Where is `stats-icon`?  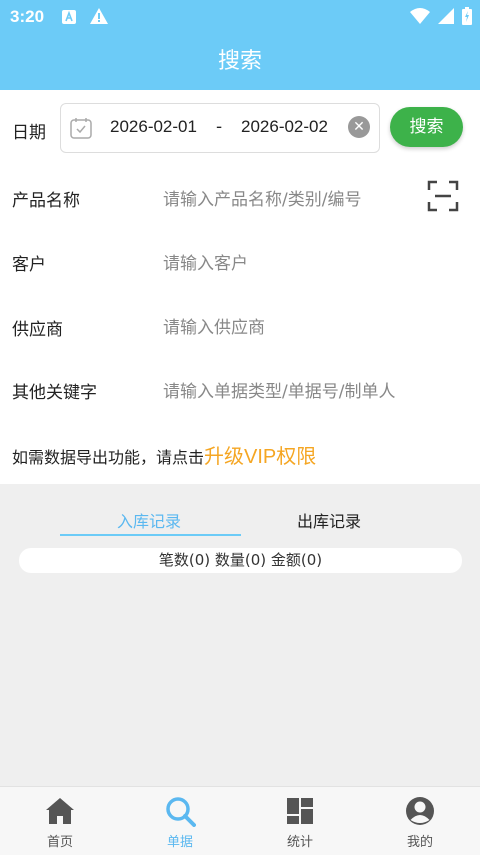 stats-icon is located at coordinates (300, 811).